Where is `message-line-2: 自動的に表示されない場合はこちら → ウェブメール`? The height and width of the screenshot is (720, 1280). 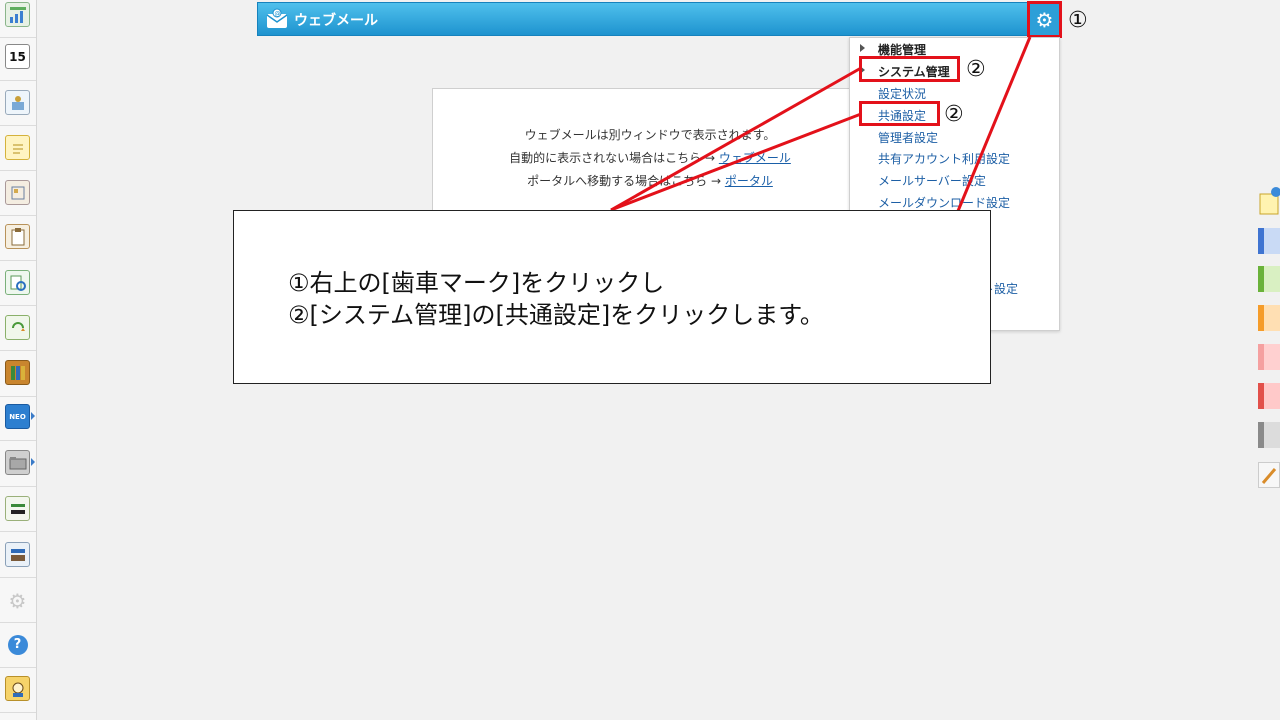
message-line-2: 自動的に表示されない場合はこちら → ウェブメール is located at coordinates (650, 157).